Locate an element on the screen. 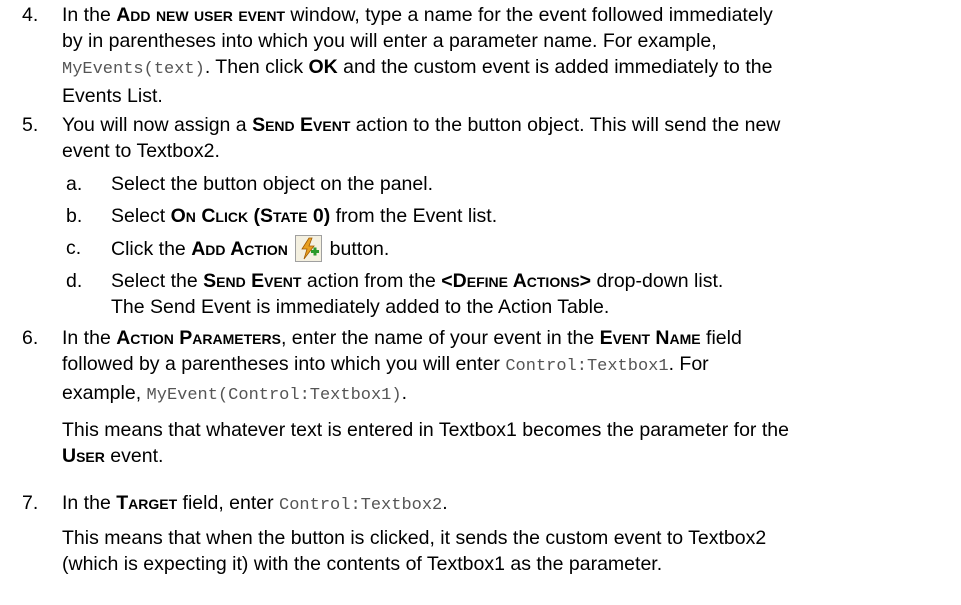  substep-body: Select the button object on the panel. is located at coordinates (536, 184).